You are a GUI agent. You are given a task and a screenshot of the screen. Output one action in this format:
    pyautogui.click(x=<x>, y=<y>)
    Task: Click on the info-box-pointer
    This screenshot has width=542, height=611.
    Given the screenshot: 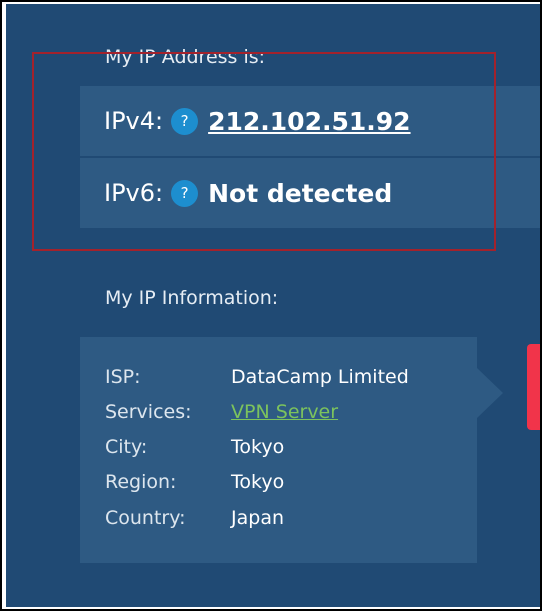 What is the action you would take?
    pyautogui.click(x=490, y=393)
    